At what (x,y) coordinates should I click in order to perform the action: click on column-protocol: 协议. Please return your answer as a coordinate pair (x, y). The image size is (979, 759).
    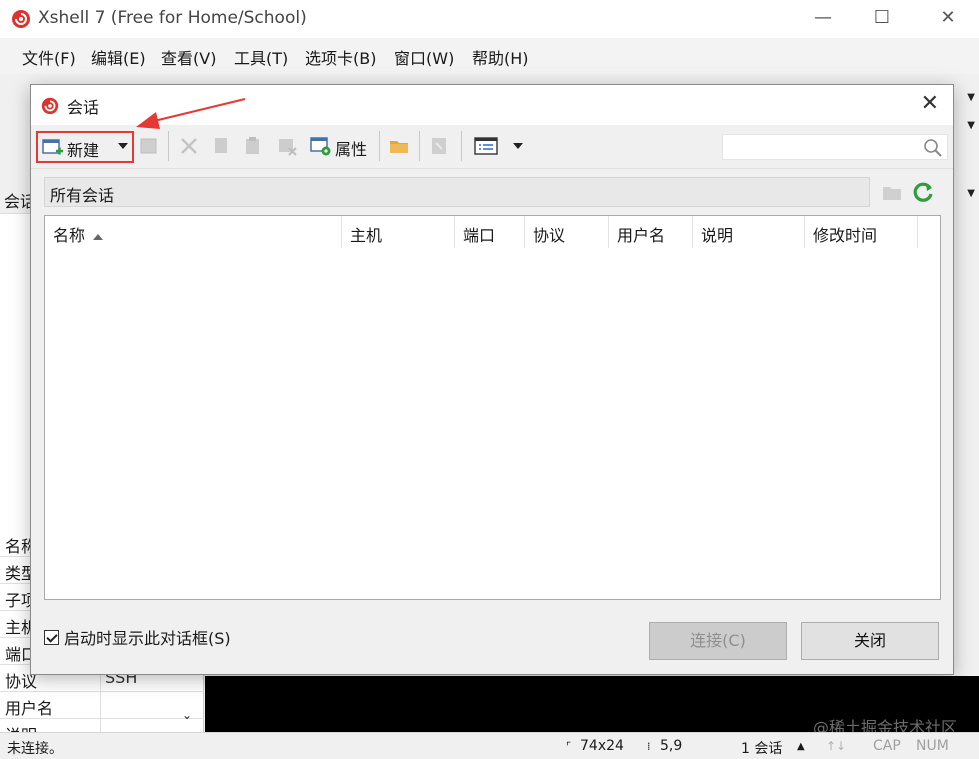
    Looking at the image, I should click on (567, 232).